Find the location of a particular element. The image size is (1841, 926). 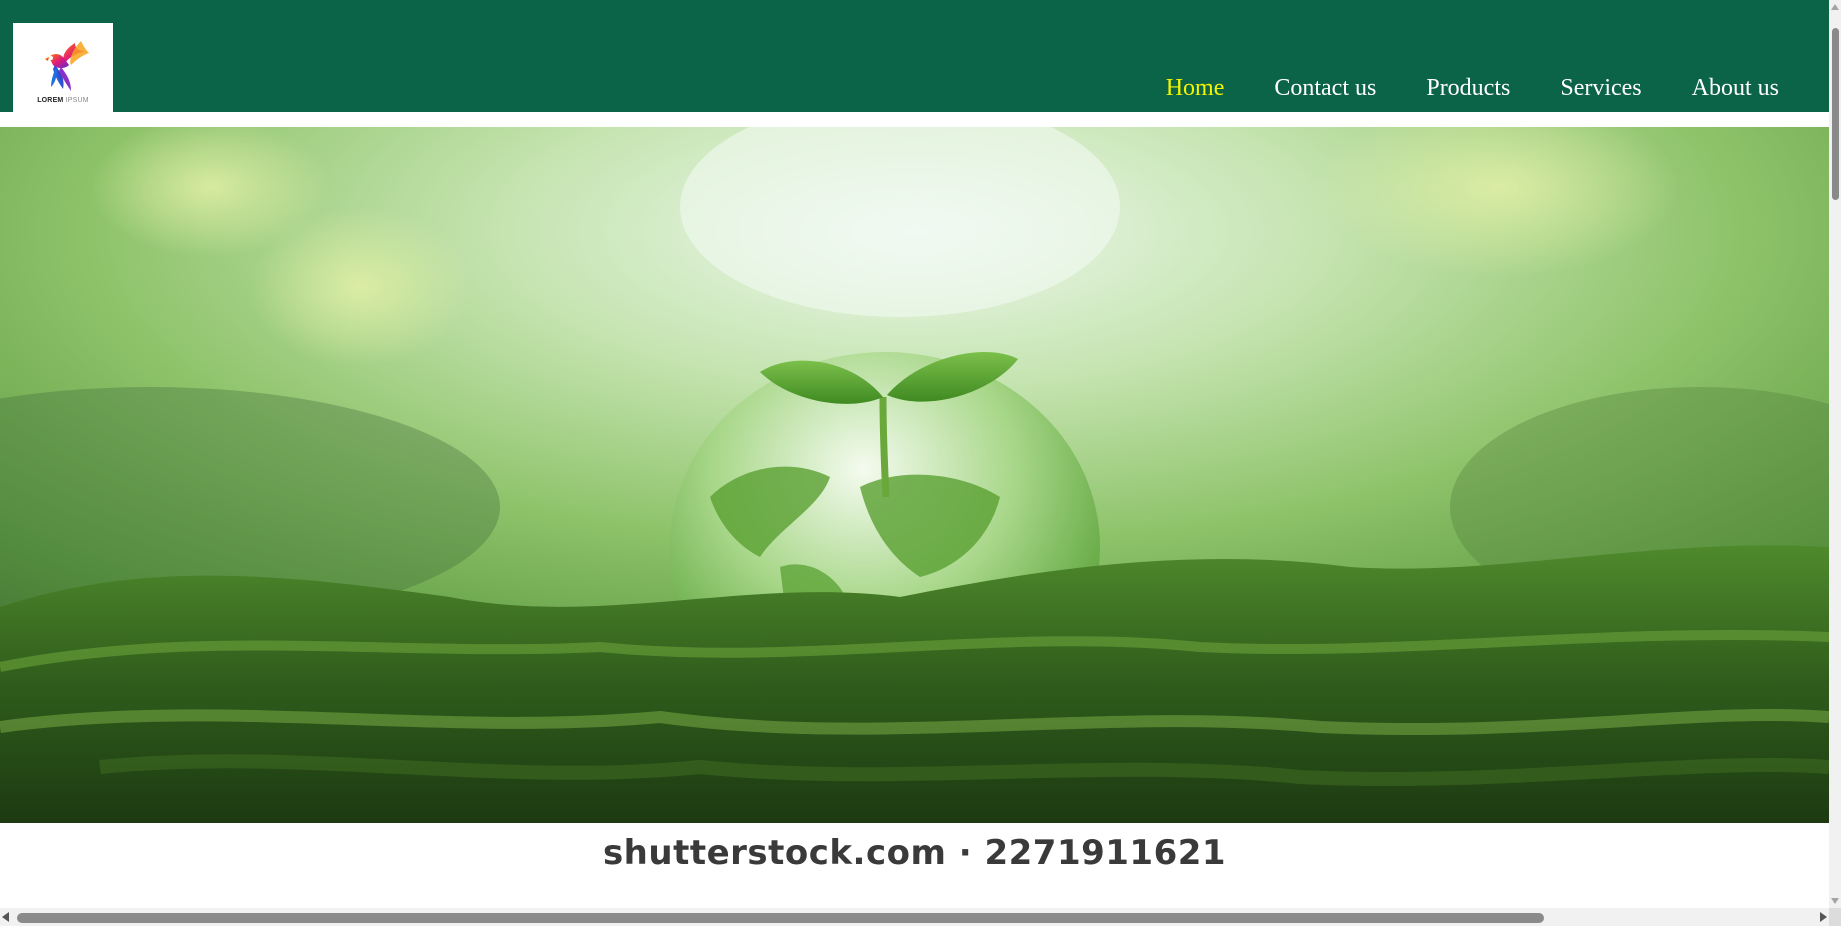

nav-about-us: About us is located at coordinates (1735, 88).